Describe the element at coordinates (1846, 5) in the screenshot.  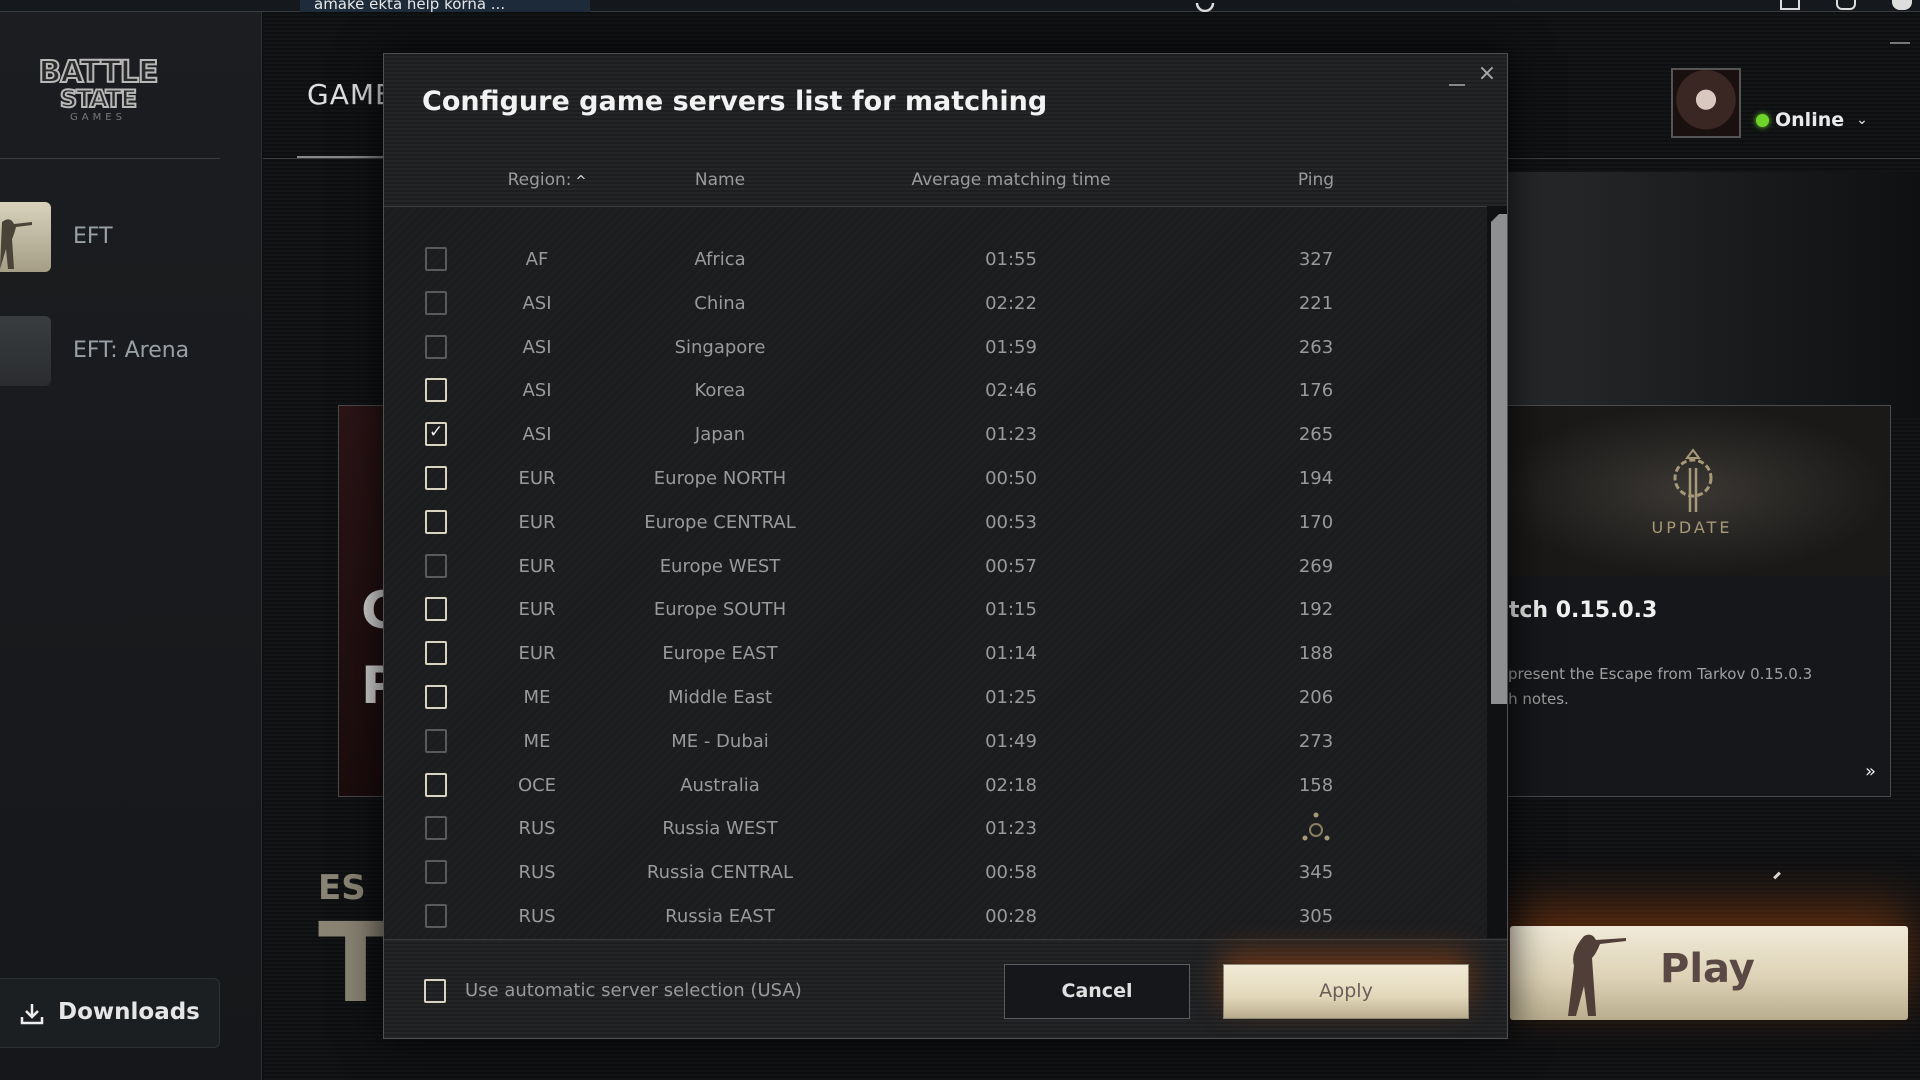
I see `chat-icon` at that location.